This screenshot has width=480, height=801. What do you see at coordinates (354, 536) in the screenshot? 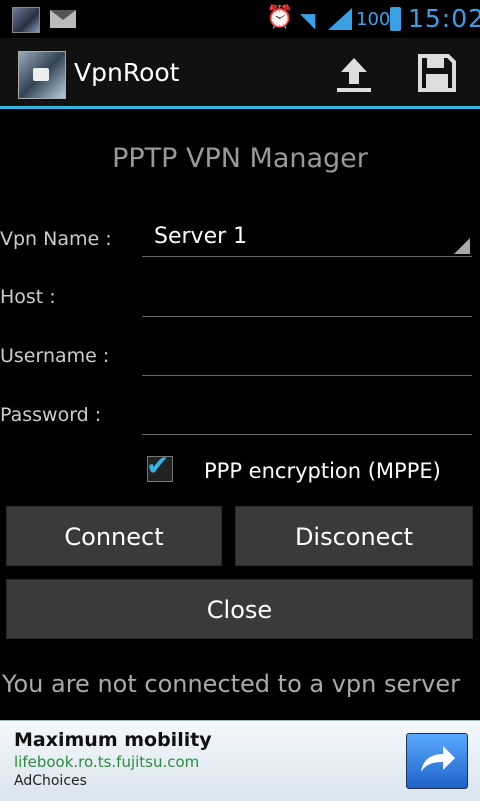
I see `disconnect-button: Disconect` at bounding box center [354, 536].